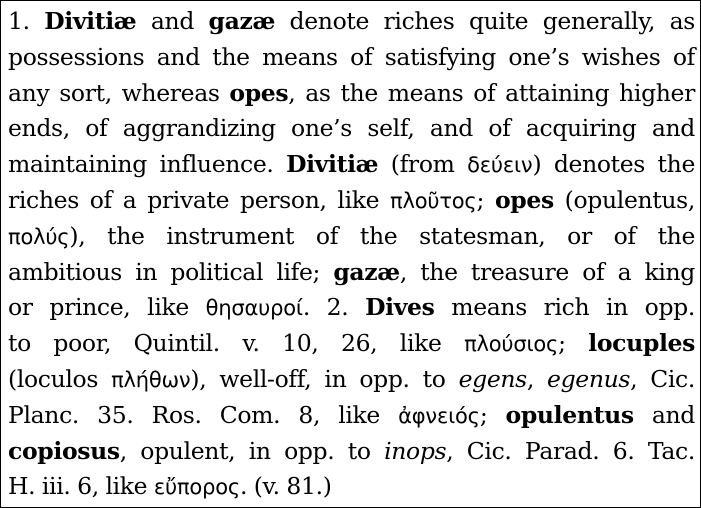 The width and height of the screenshot is (701, 508). Describe the element at coordinates (334, 307) in the screenshot. I see `text-run: . 2.` at that location.